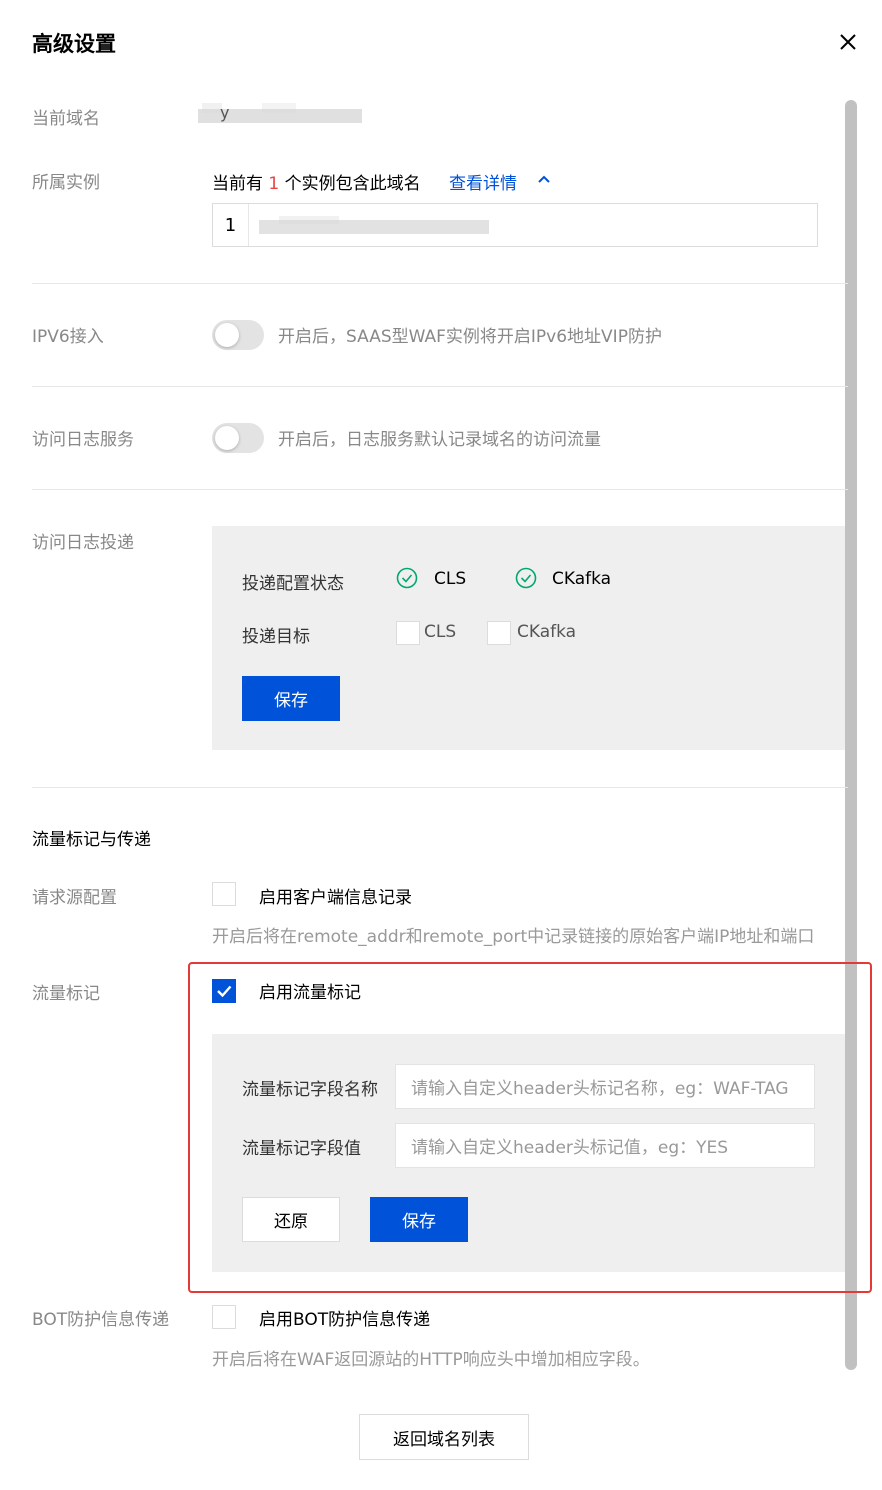 This screenshot has width=882, height=1490. What do you see at coordinates (440, 632) in the screenshot?
I see `target-cls-label: CLS` at bounding box center [440, 632].